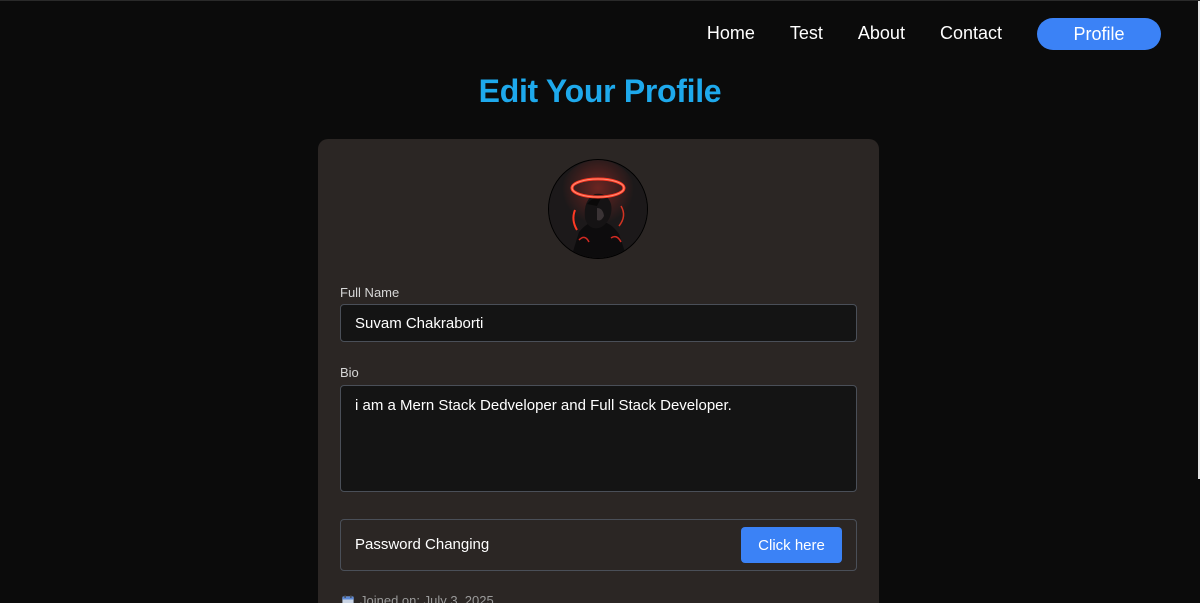  I want to click on nav-about-link: About, so click(881, 33).